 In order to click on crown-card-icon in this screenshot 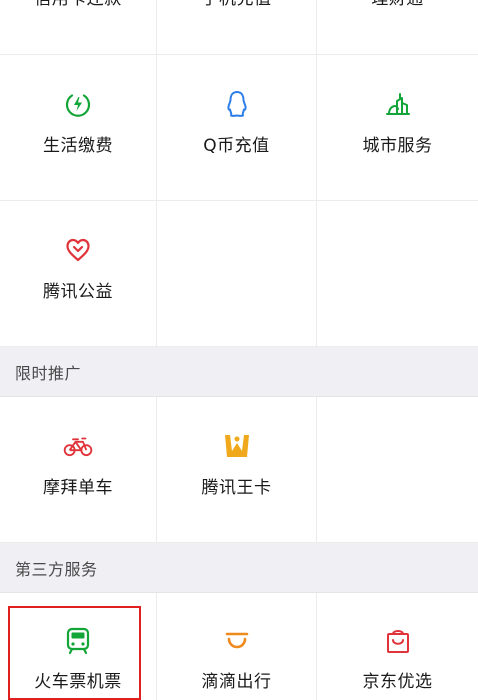, I will do `click(237, 446)`.